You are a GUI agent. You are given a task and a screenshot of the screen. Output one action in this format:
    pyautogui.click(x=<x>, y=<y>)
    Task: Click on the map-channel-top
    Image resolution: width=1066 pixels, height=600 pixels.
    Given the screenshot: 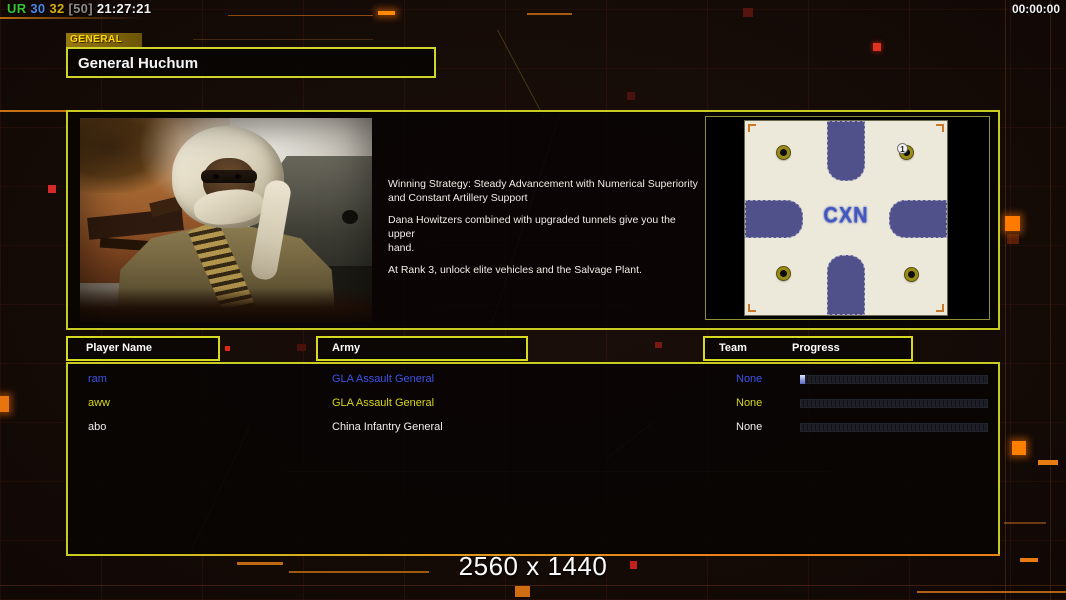 What is the action you would take?
    pyautogui.click(x=846, y=151)
    